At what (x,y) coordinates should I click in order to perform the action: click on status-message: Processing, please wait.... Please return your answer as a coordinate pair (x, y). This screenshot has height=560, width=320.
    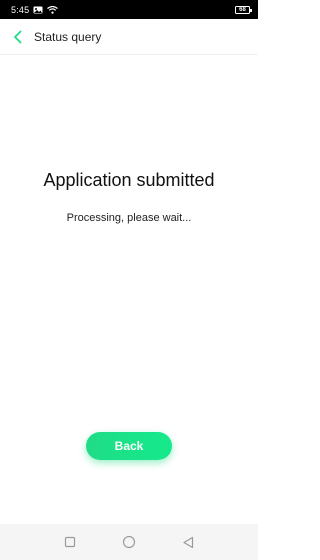
    Looking at the image, I should click on (129, 218).